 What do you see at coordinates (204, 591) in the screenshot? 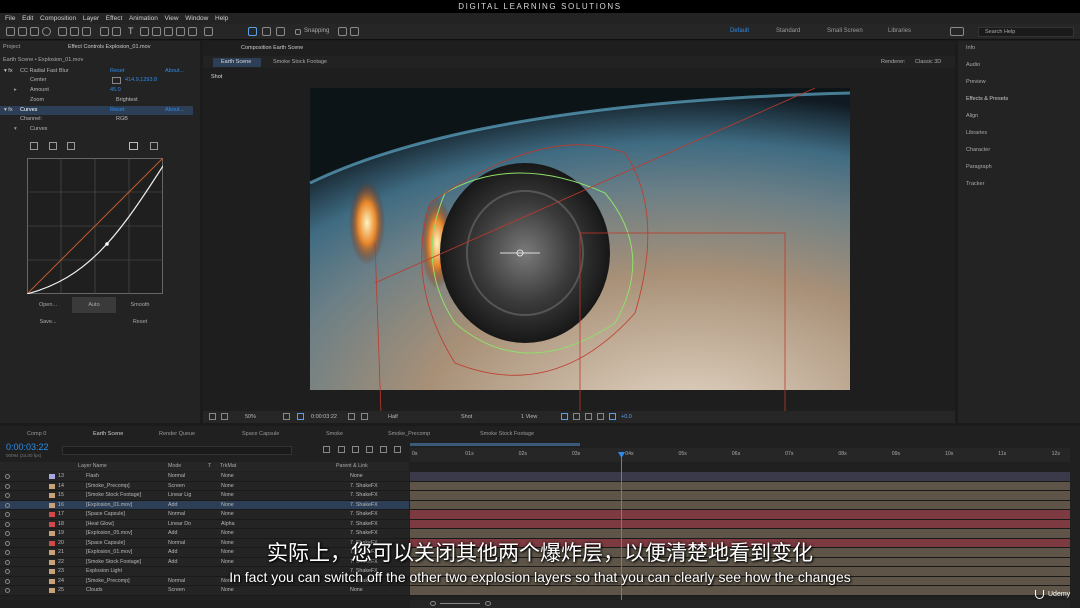
I see `layer-row: 25 Clouds Screen None None` at bounding box center [204, 591].